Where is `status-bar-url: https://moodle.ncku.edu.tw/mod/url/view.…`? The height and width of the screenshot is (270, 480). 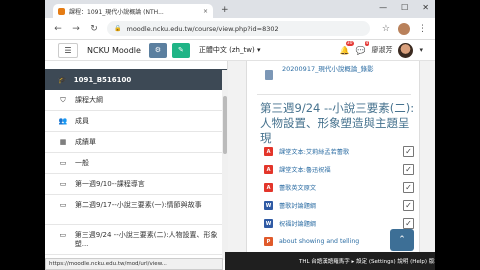
status-bar-url: https://moodle.ncku.edu.tw/mod/url/view.… is located at coordinates (134, 264).